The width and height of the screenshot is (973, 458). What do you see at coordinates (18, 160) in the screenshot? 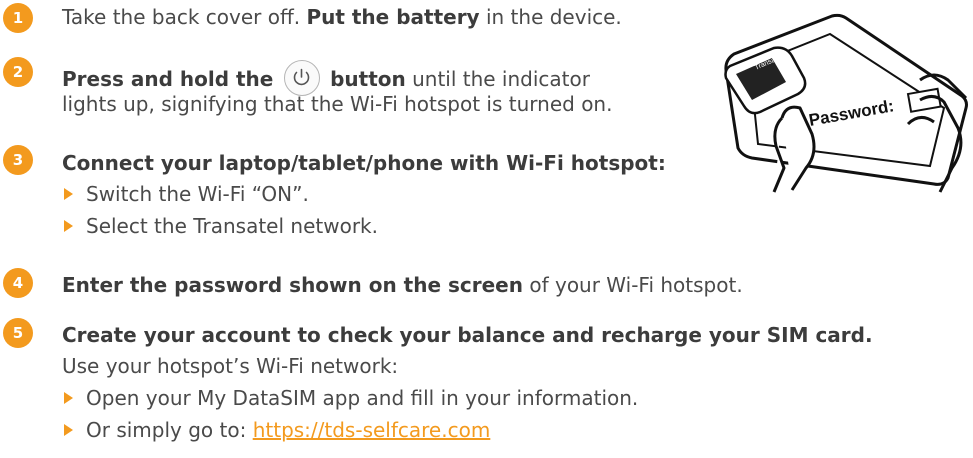
I see `step-number-badge: 3` at bounding box center [18, 160].